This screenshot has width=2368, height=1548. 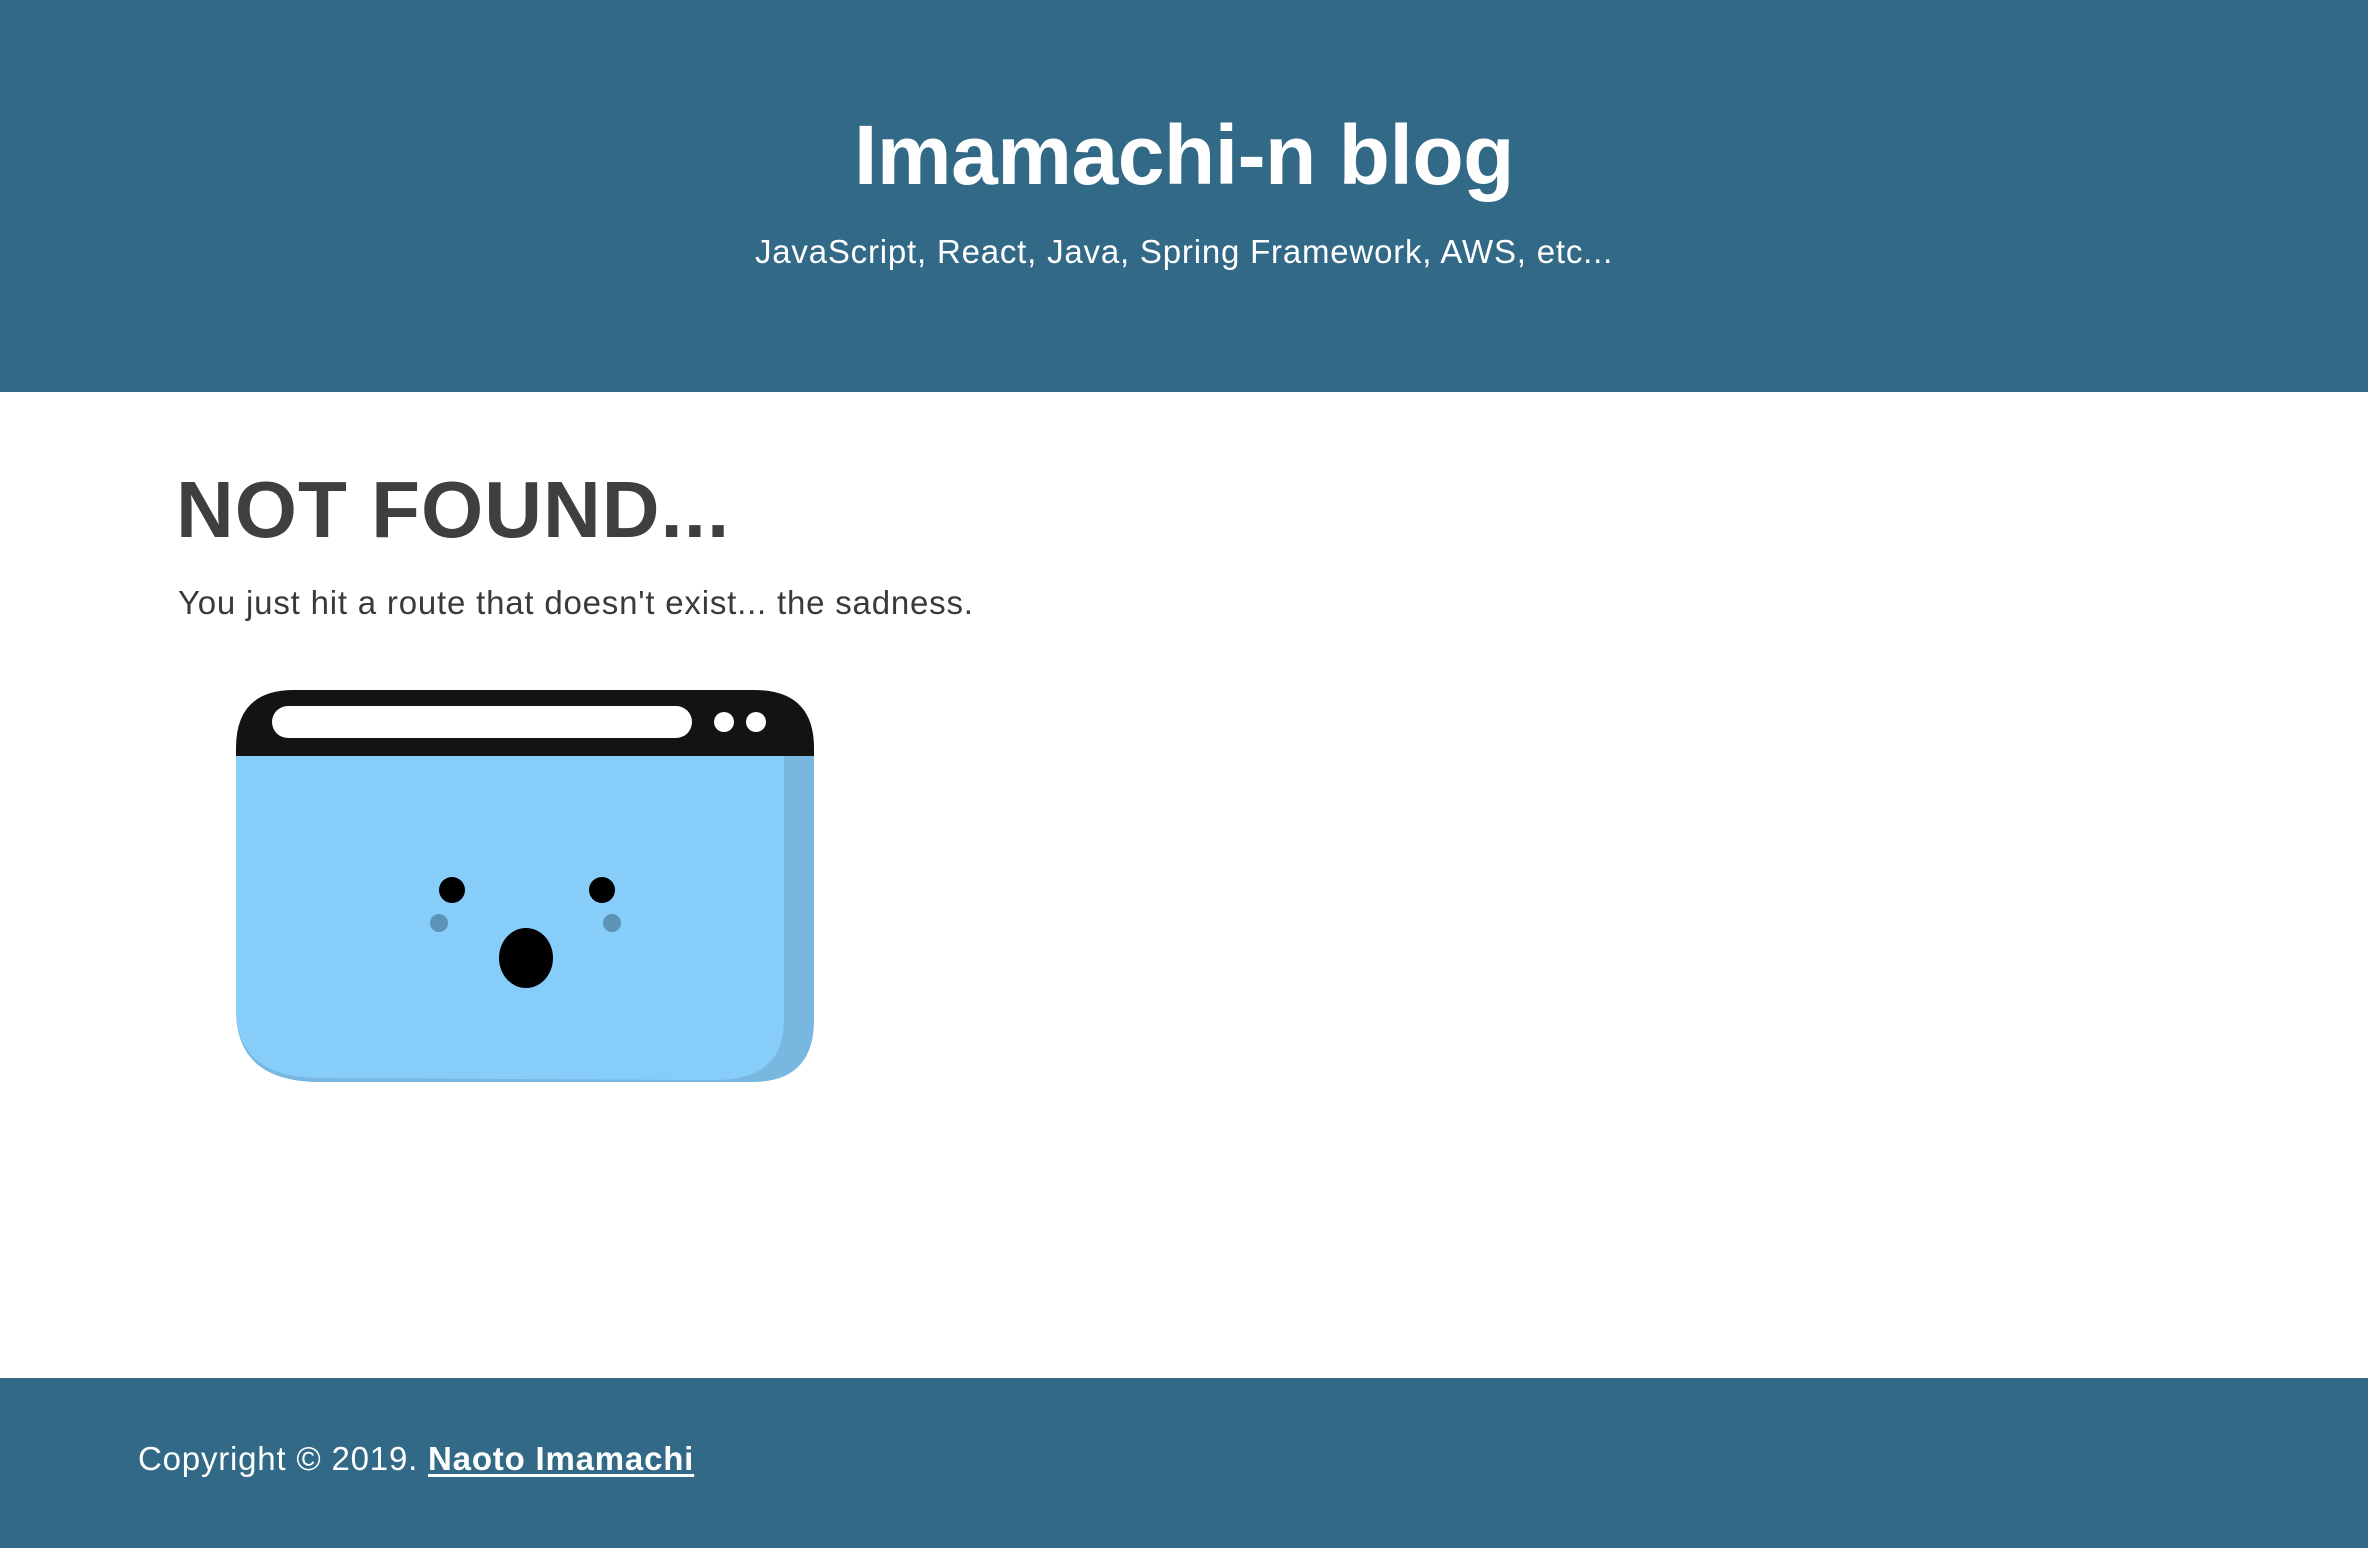 I want to click on sad-browser-window-illustration, so click(x=525, y=886).